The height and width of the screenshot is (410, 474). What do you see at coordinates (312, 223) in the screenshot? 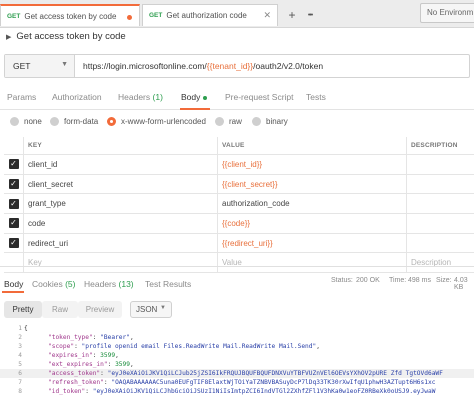
I see `param-value: {{code}}` at bounding box center [312, 223].